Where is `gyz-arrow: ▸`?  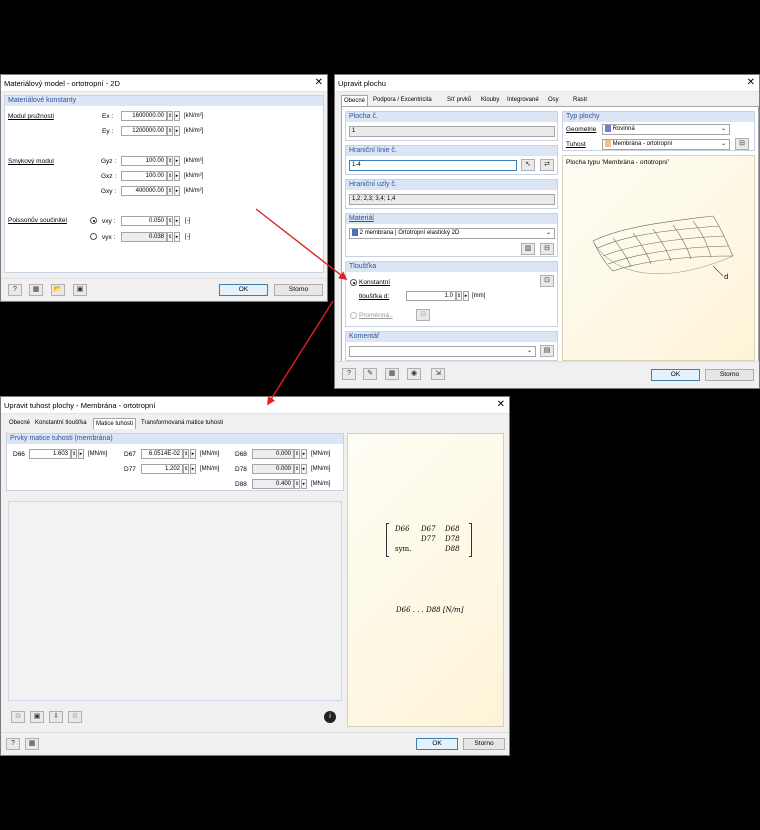
gyz-arrow: ▸ is located at coordinates (177, 161).